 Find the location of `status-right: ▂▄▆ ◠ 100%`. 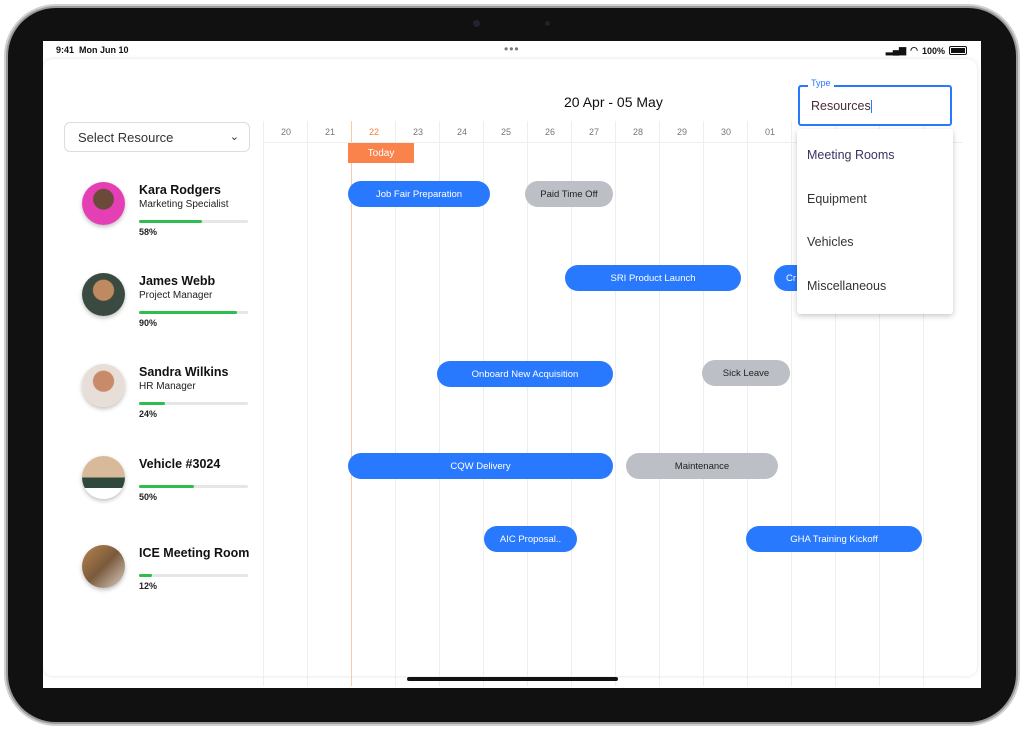

status-right: ▂▄▆ ◠ 100% is located at coordinates (926, 50).